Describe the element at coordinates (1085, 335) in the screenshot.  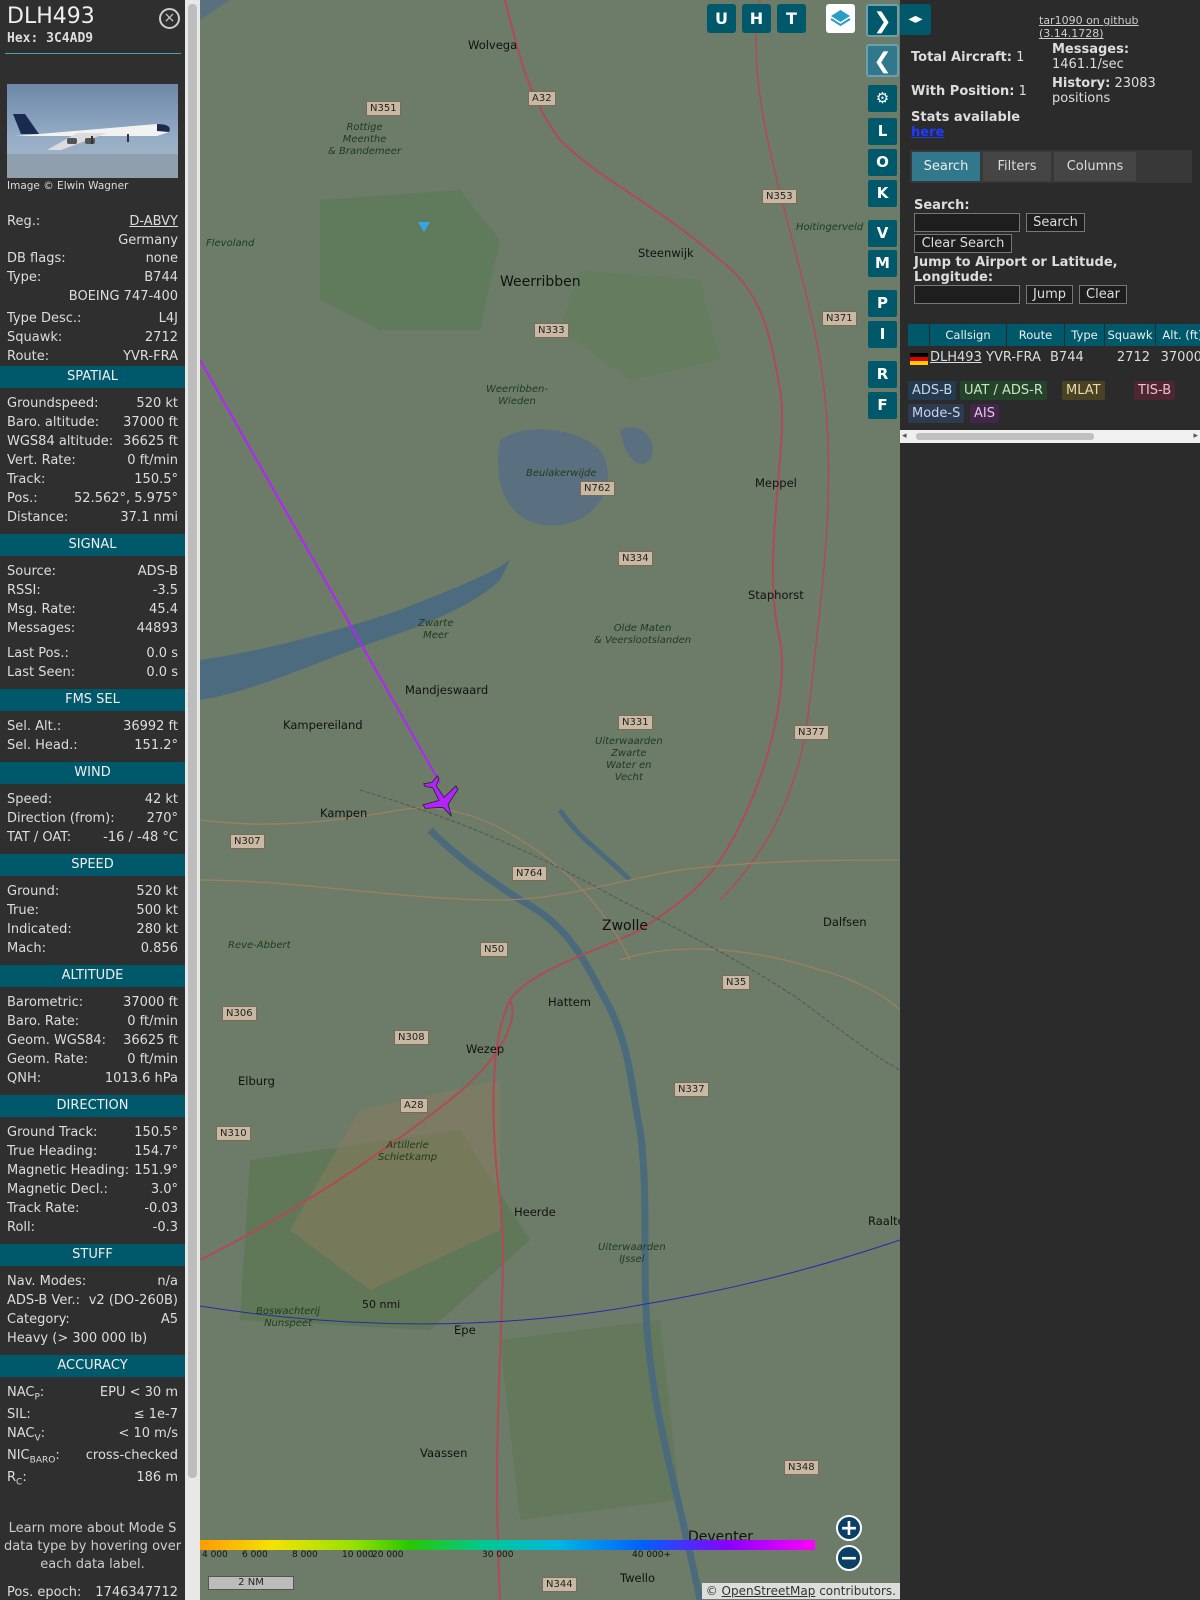
I see `column-header-type: Type` at that location.